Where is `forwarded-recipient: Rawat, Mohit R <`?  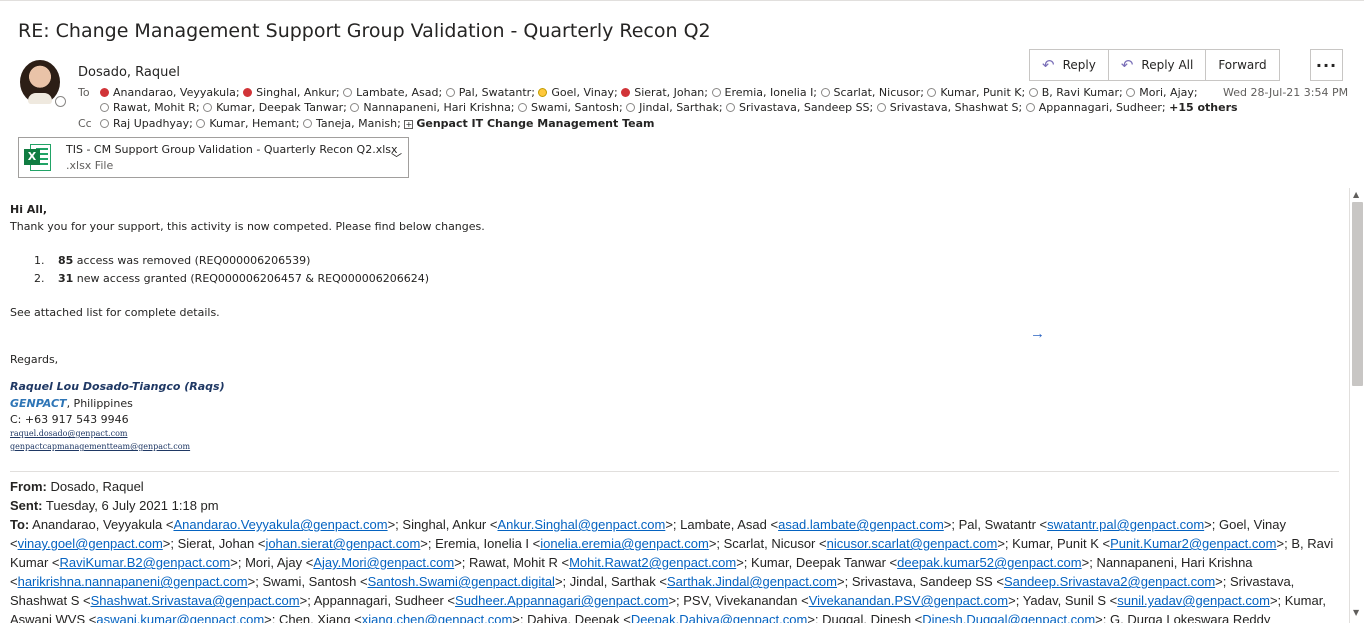
forwarded-recipient: Rawat, Mohit R < is located at coordinates (519, 562).